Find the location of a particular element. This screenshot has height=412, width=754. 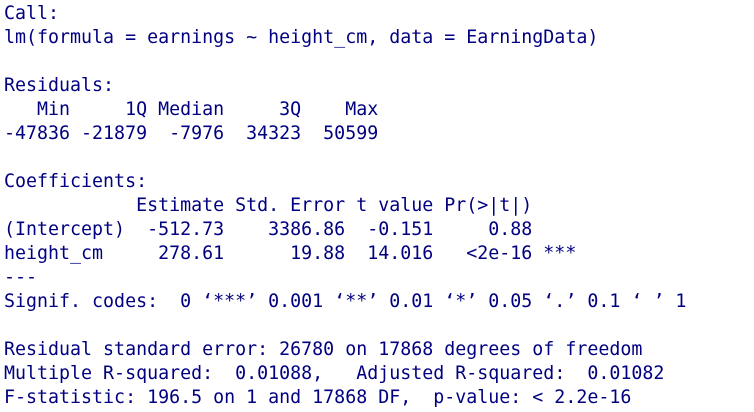

call-header: Call: is located at coordinates (32, 13).